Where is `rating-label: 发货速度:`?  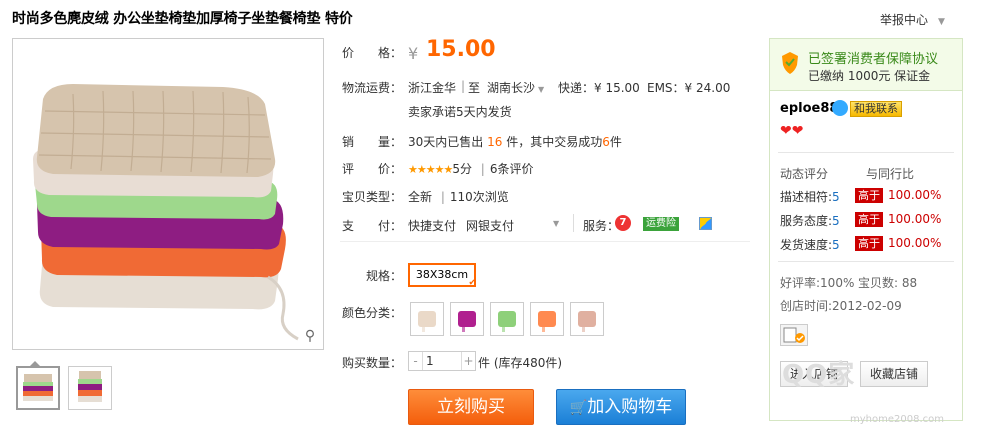
rating-label: 发货速度: is located at coordinates (806, 245).